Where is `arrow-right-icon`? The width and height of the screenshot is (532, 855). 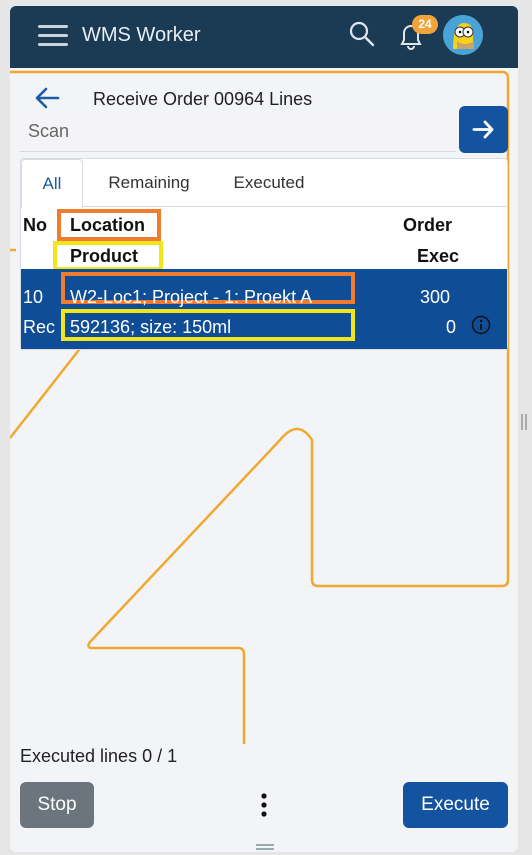 arrow-right-icon is located at coordinates (483, 129).